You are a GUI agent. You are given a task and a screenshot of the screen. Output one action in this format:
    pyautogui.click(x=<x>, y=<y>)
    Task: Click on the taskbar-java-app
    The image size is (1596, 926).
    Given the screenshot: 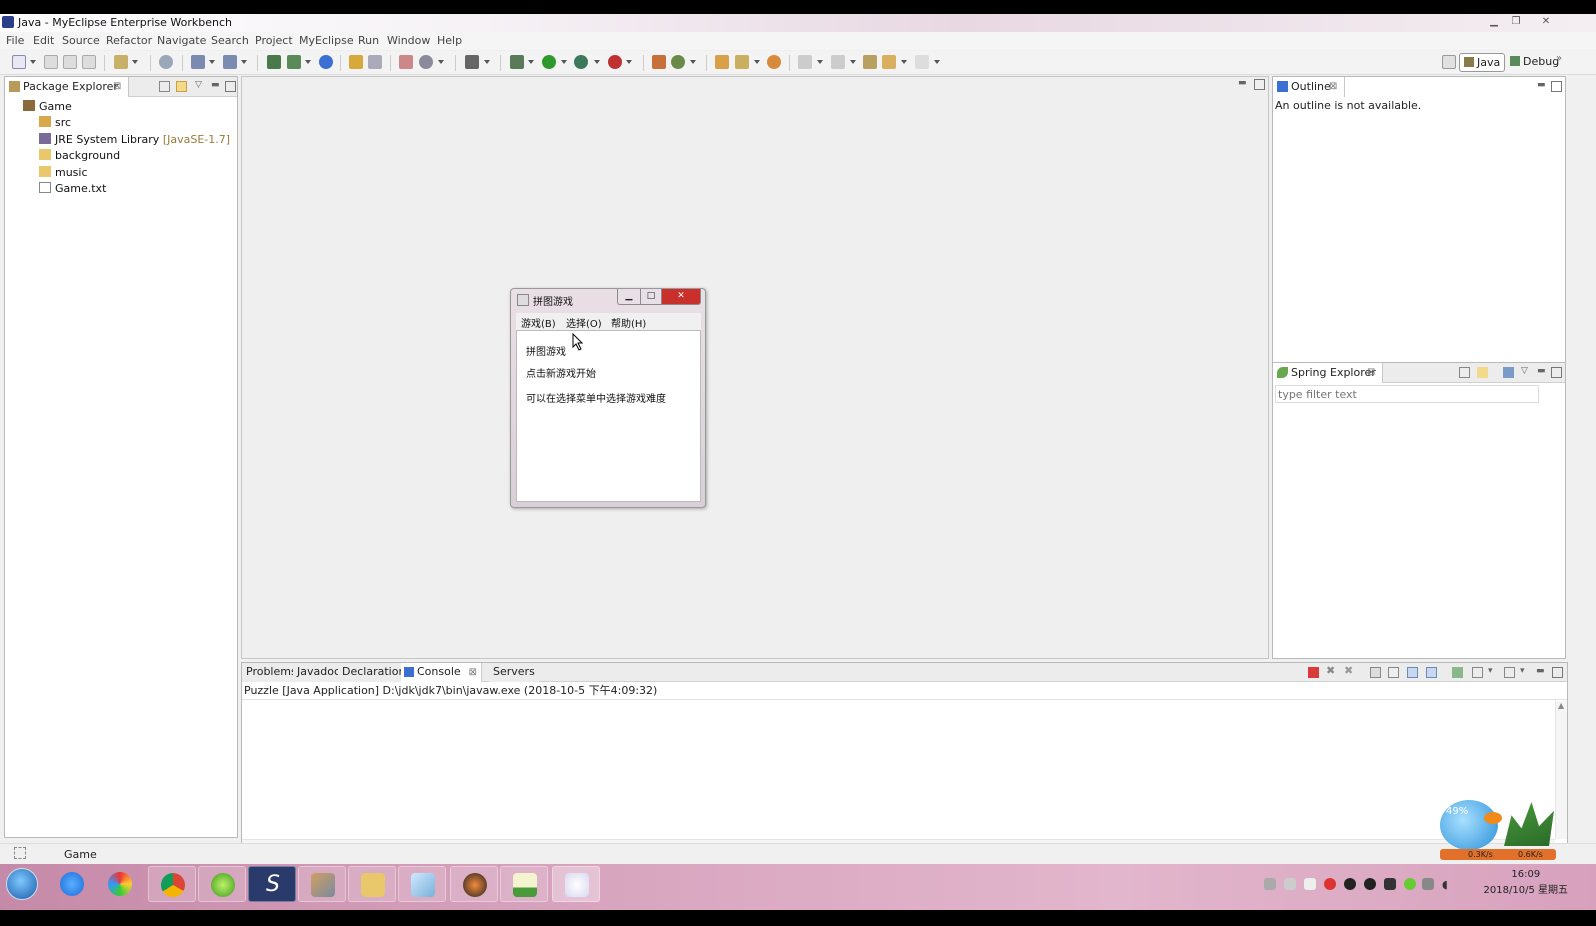 What is the action you would take?
    pyautogui.click(x=576, y=884)
    